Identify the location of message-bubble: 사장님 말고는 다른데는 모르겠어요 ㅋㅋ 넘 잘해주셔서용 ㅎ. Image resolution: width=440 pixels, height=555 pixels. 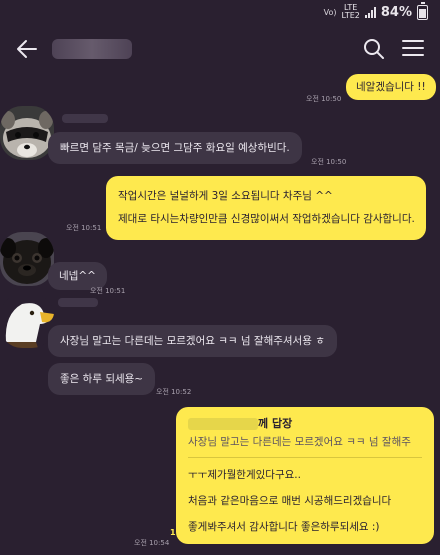
(192, 341).